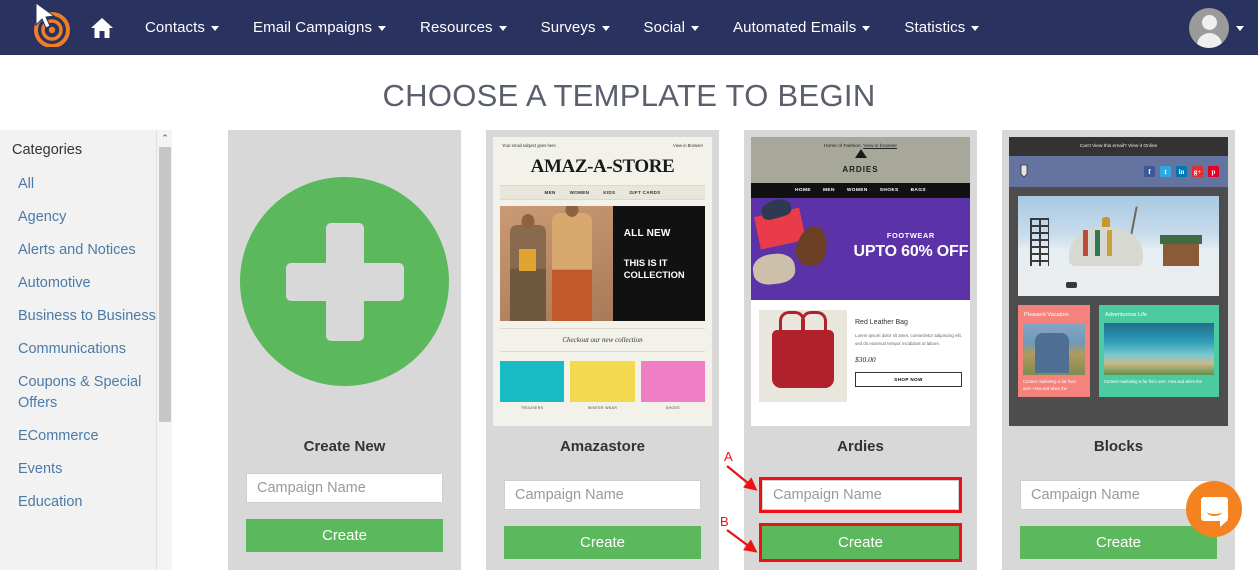  I want to click on amazastore-campaign-name-input: Campaign Name, so click(602, 495).